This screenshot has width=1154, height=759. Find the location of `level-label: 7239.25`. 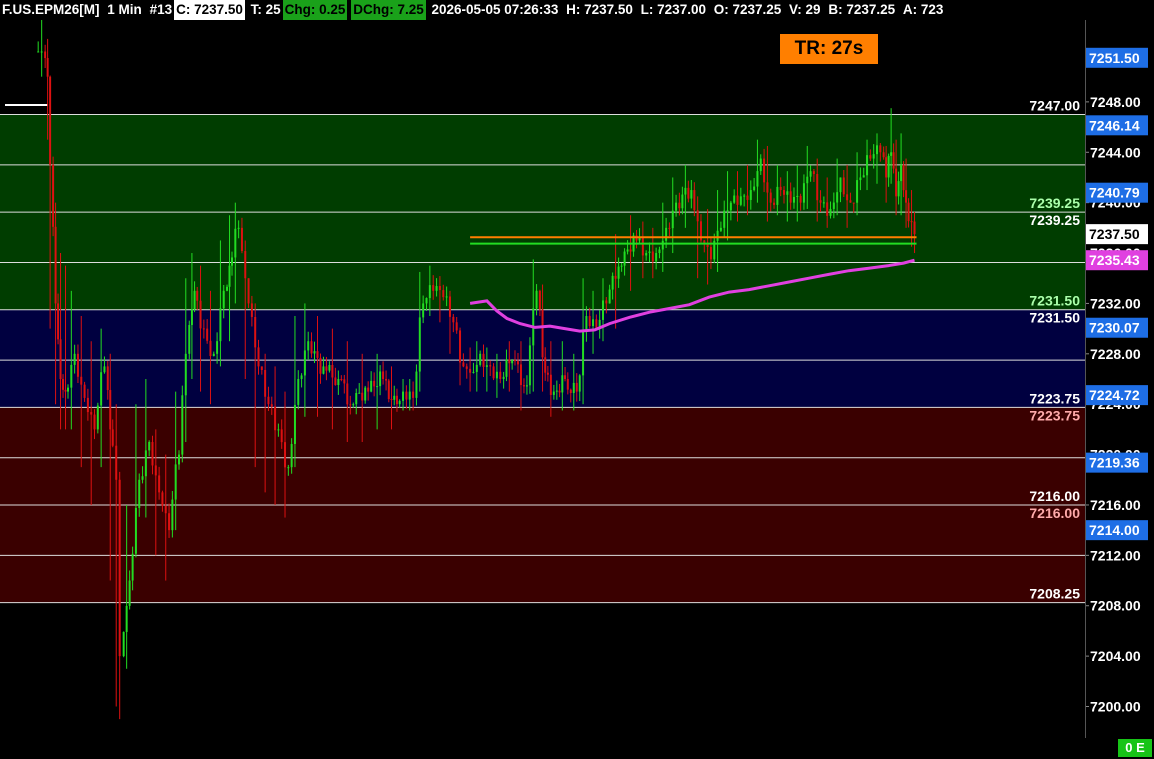

level-label: 7239.25 is located at coordinates (1054, 220).